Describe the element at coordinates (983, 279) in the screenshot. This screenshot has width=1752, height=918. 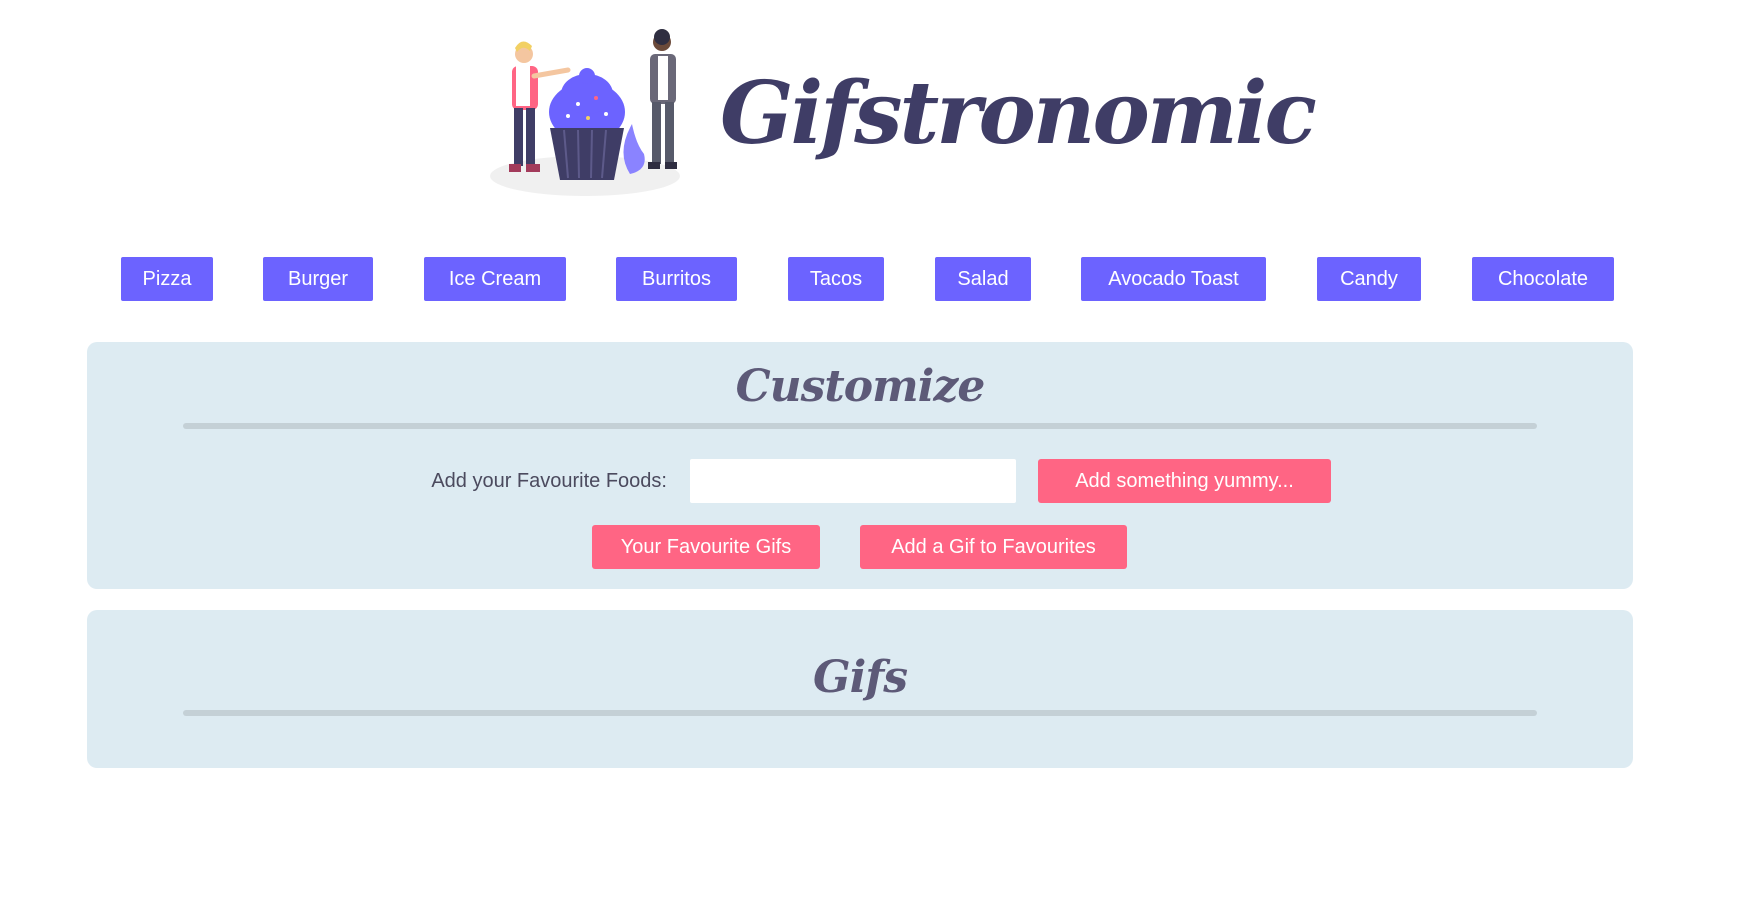
I see `food-button-salad: Salad` at that location.